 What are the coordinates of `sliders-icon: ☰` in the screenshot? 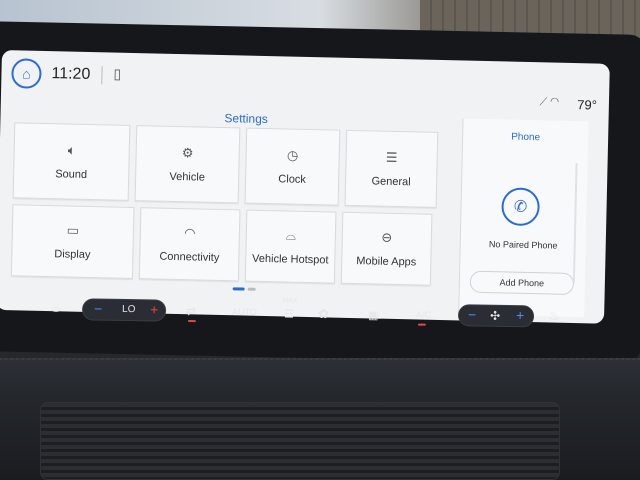 It's located at (391, 157).